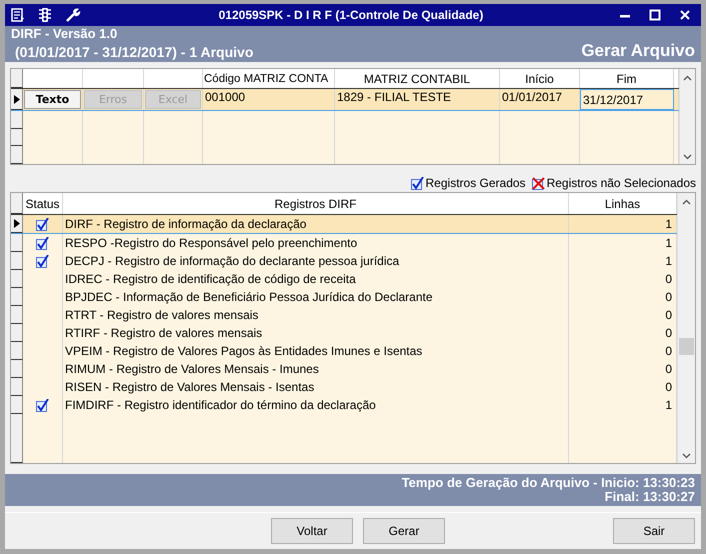  I want to click on table-row: IDREC - Registro de identificação de código de receita 0, so click(344, 279).